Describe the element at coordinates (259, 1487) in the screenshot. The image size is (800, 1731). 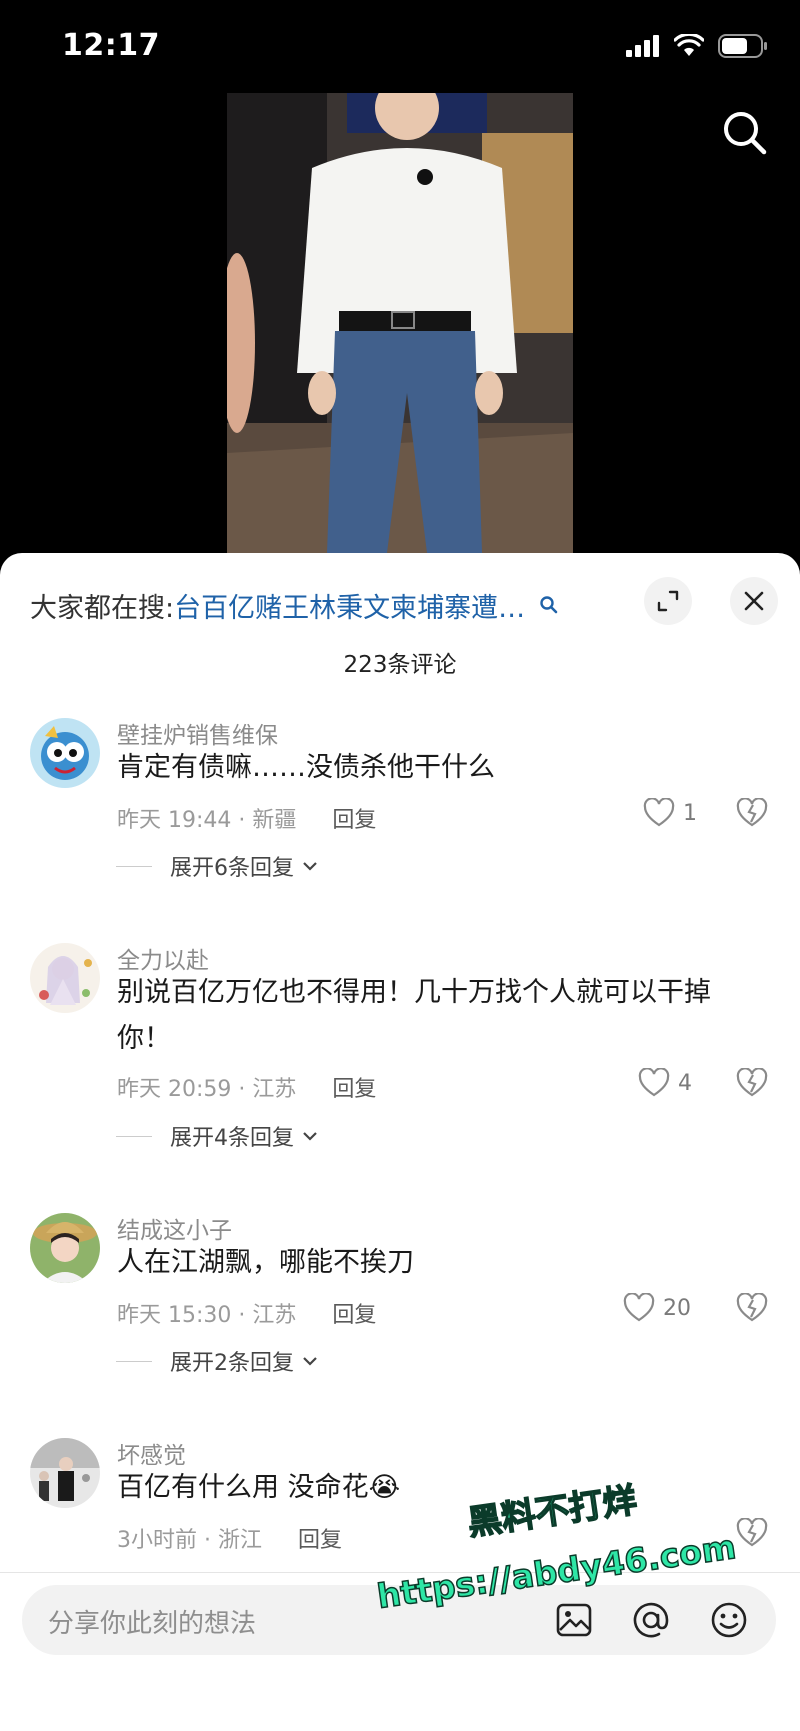
I see `comment-text: 百亿有什么用 没命花😭` at that location.